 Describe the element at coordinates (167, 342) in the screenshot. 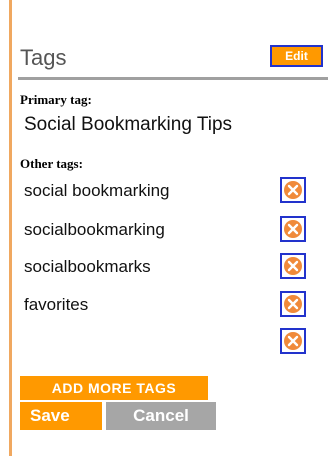

I see `tag-row` at that location.